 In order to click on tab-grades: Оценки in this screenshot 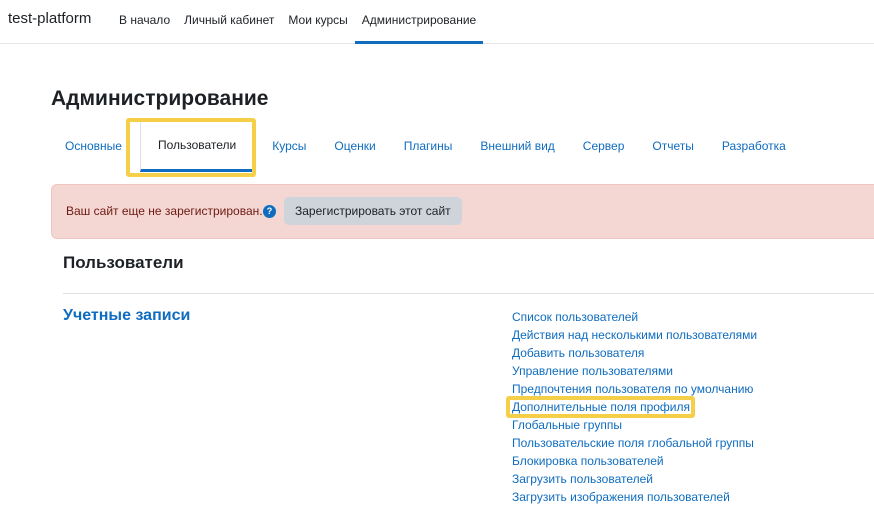, I will do `click(354, 146)`.